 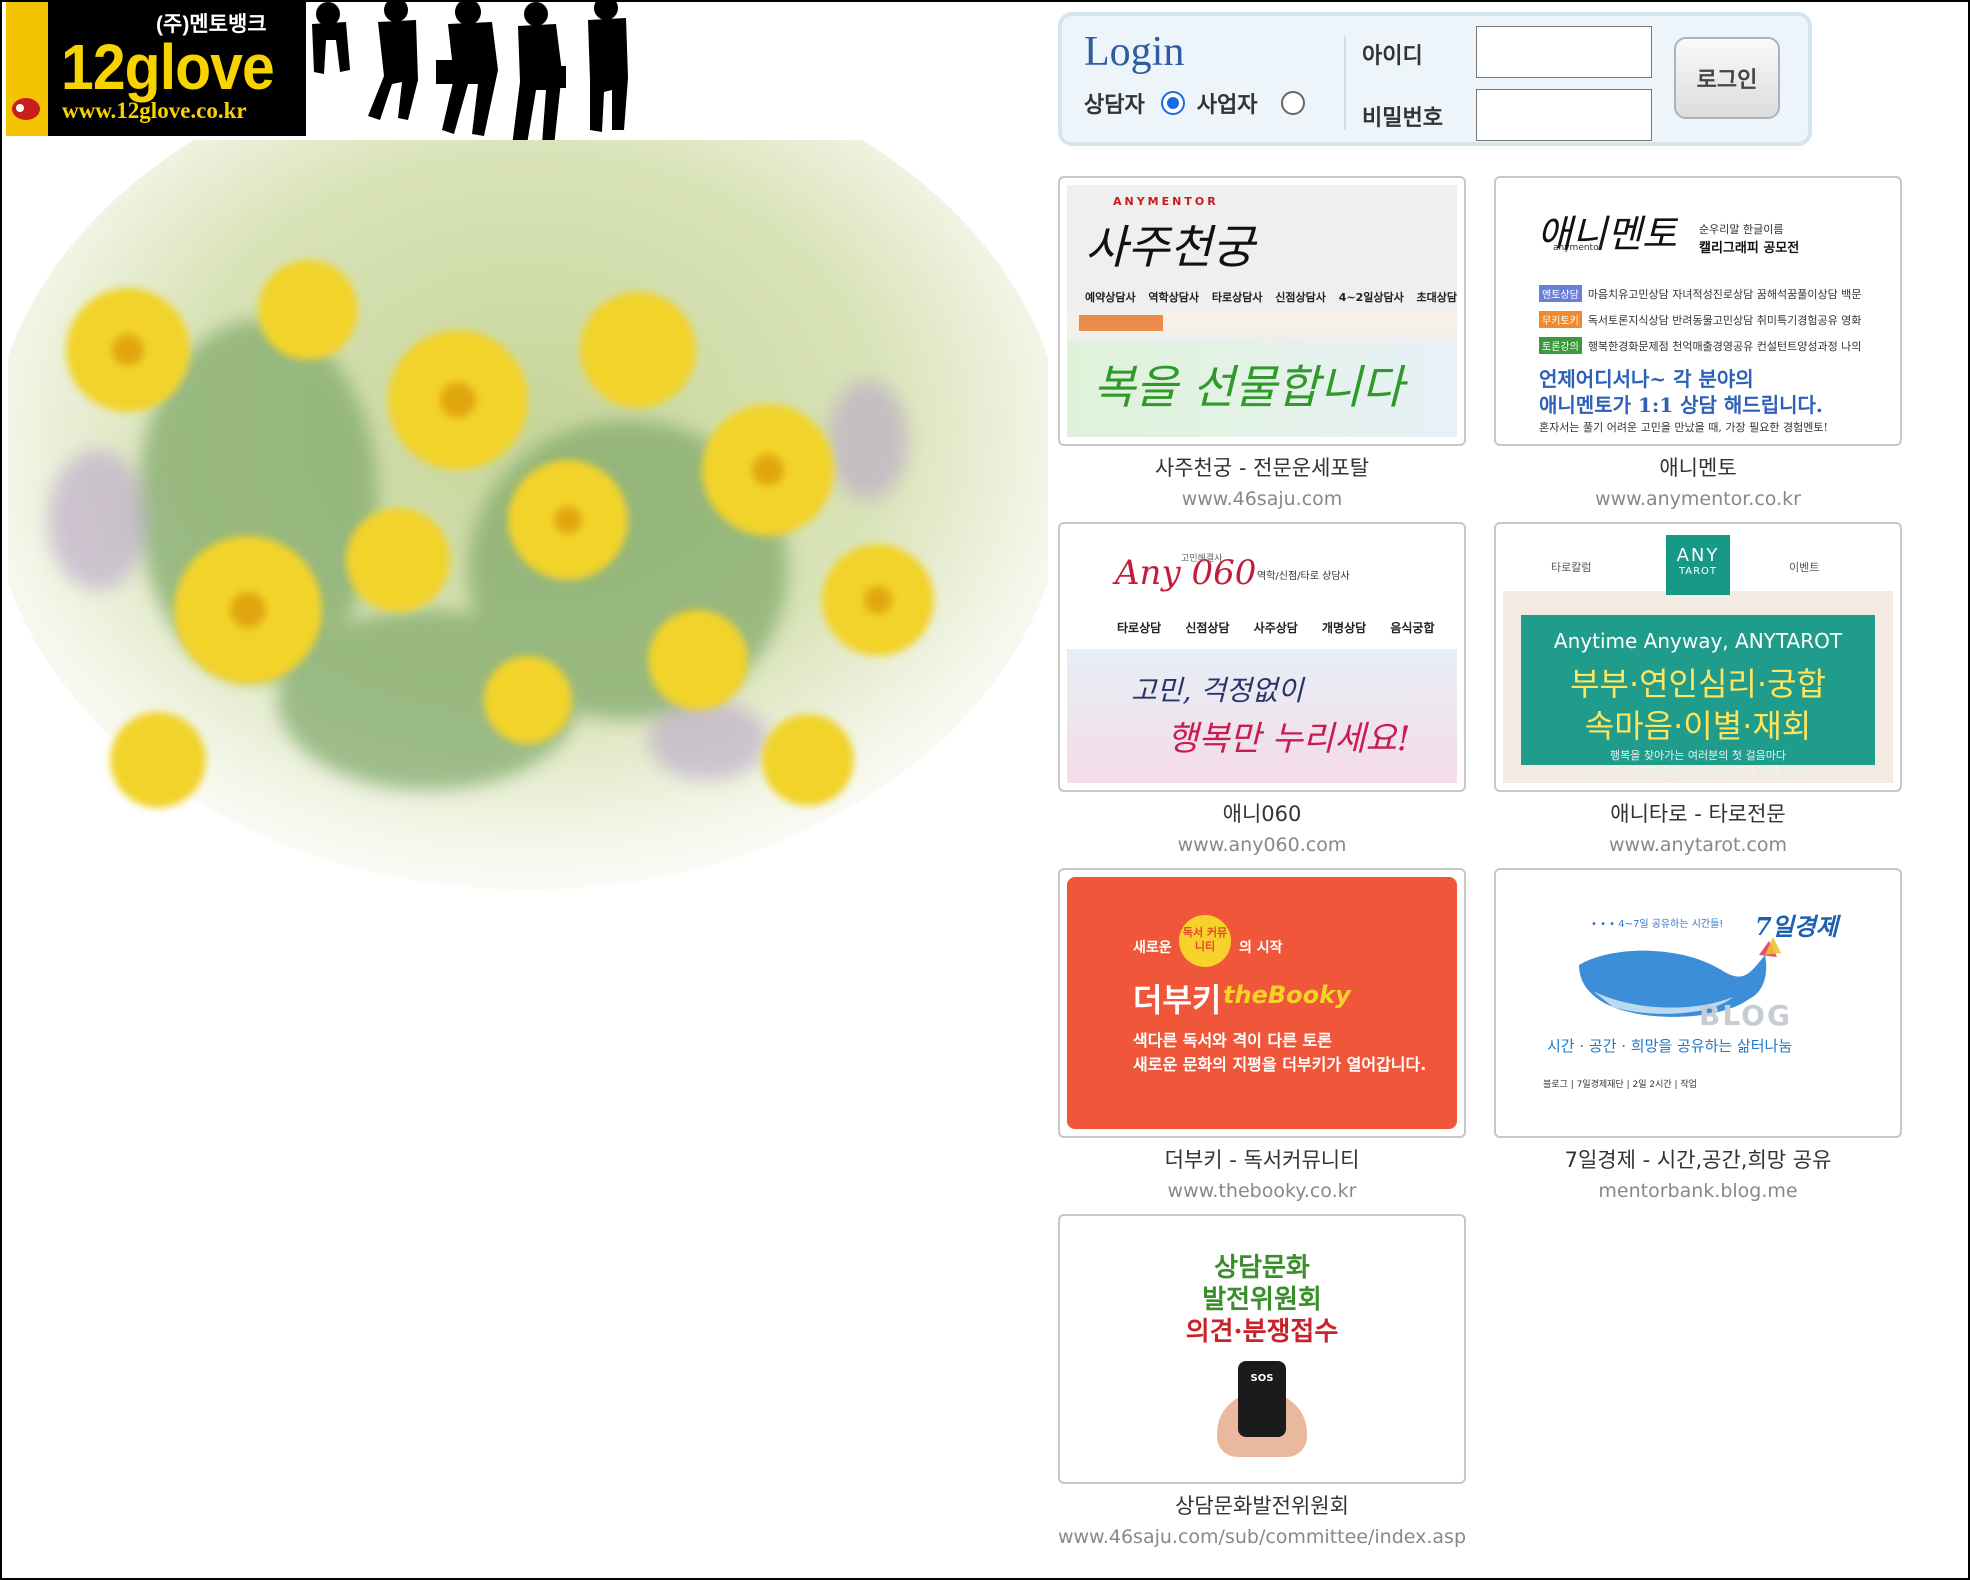 I want to click on site-url: www.anytarot.com, so click(x=1698, y=845).